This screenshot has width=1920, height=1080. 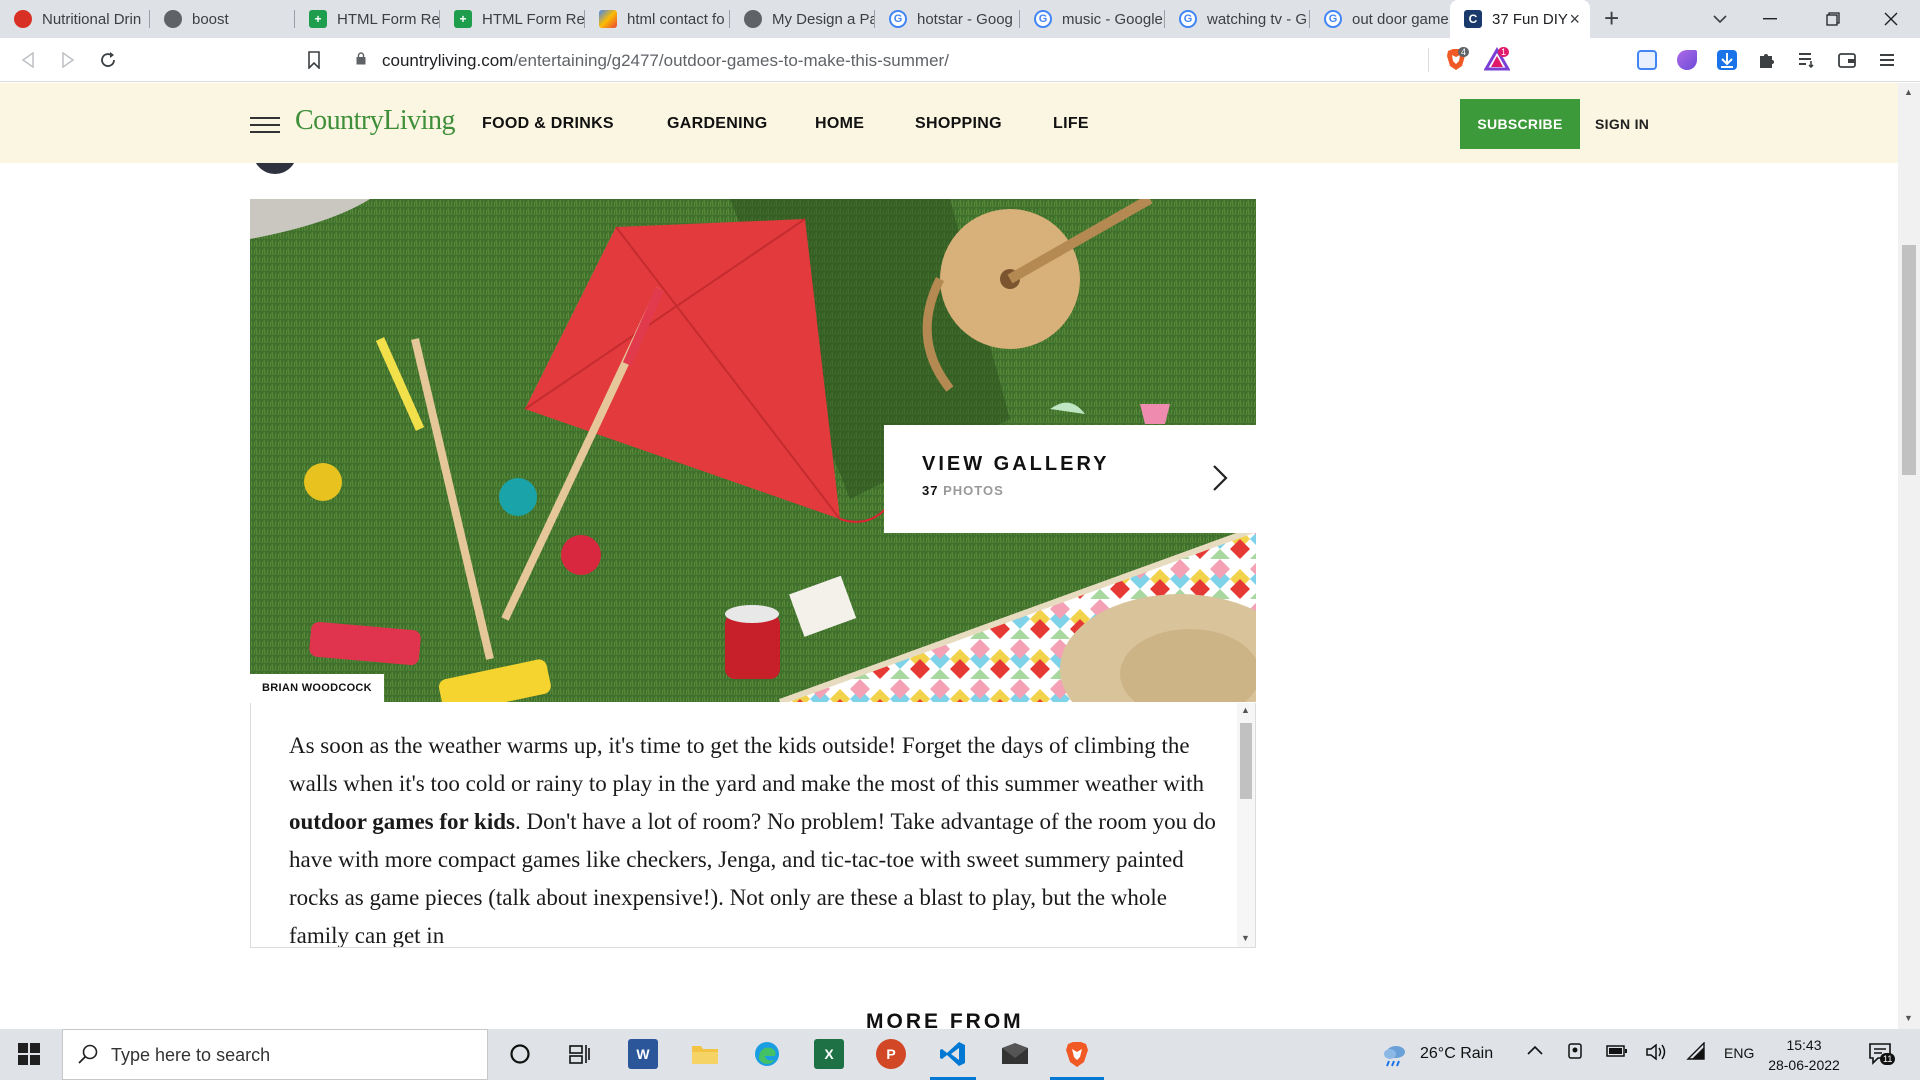 What do you see at coordinates (1520, 124) in the screenshot?
I see `subscribe-button: SUBSCRIBE` at bounding box center [1520, 124].